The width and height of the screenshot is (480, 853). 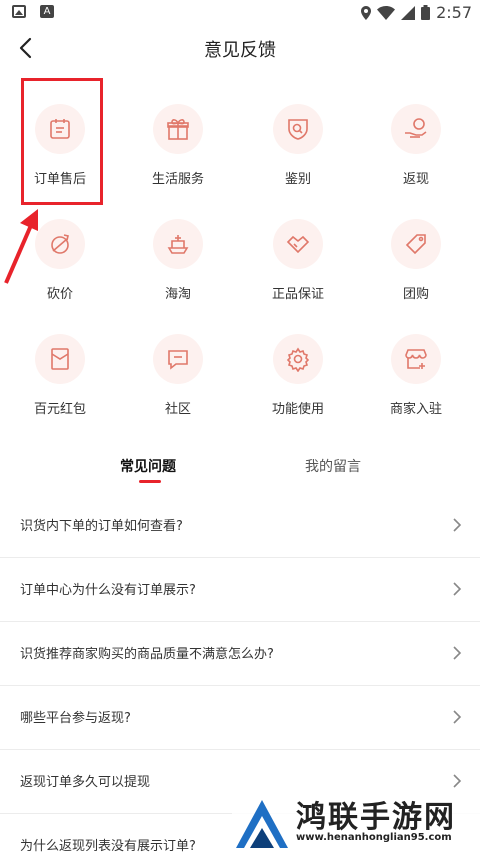 I want to click on bargain-icon, so click(x=60, y=244).